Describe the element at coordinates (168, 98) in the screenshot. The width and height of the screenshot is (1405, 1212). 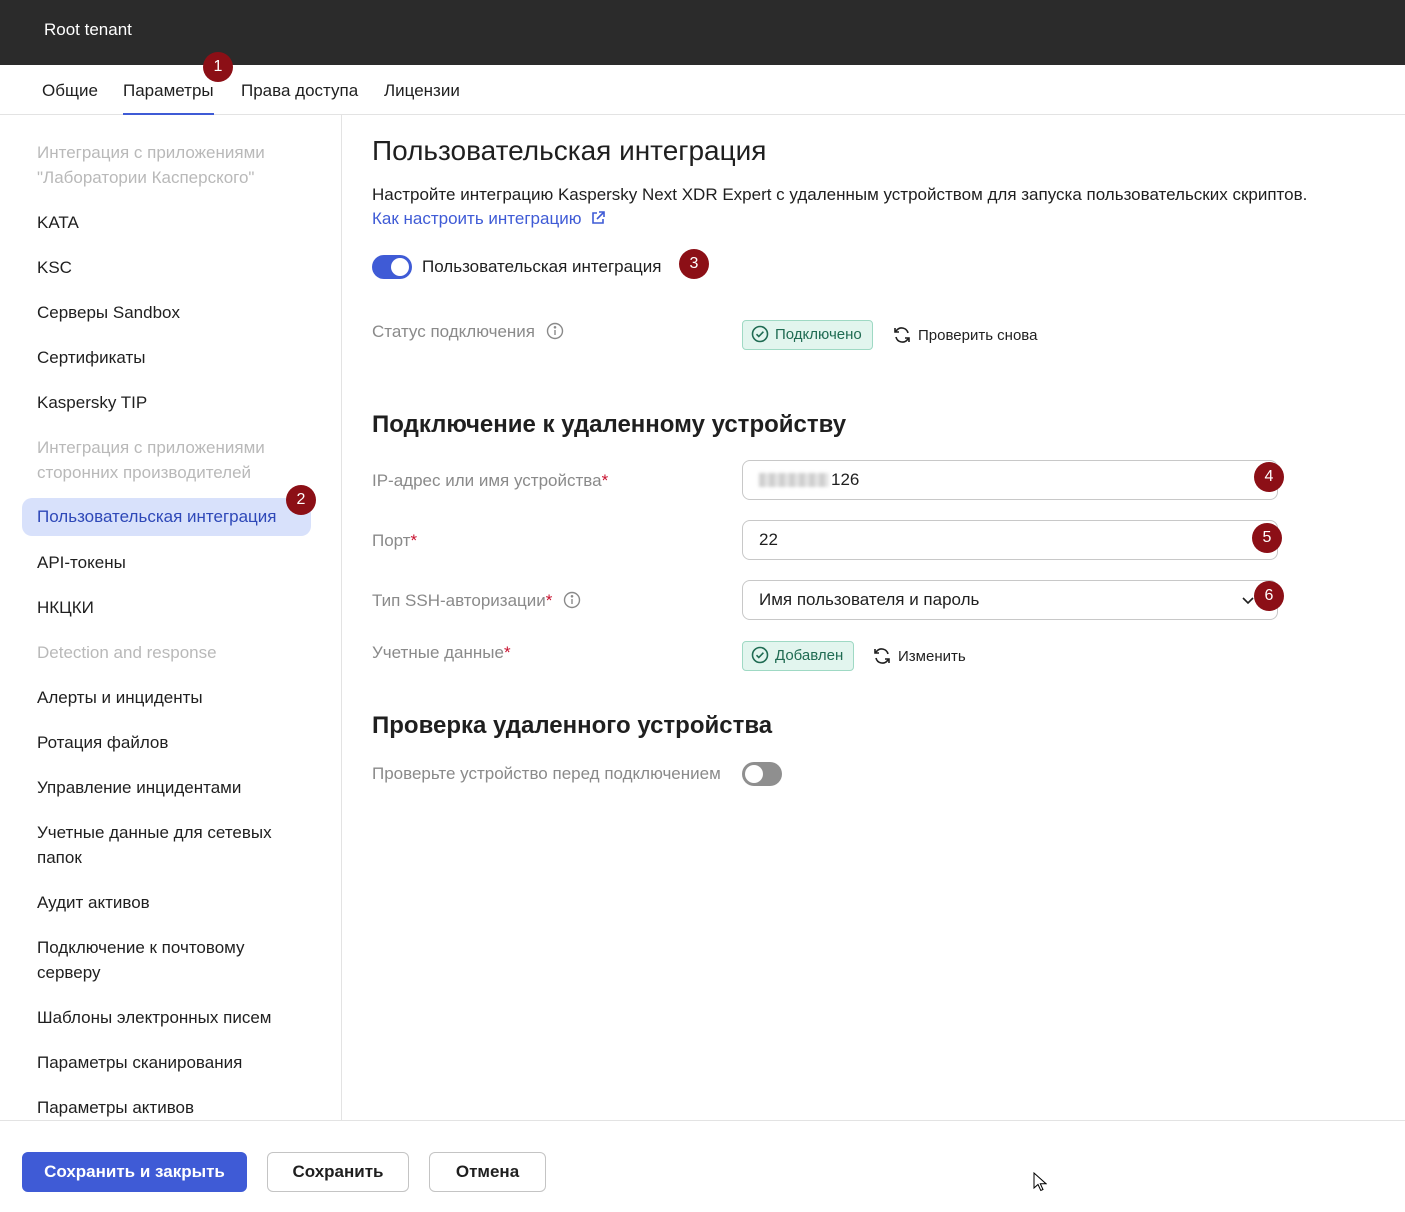
I see `tab-parameters: Параметры` at that location.